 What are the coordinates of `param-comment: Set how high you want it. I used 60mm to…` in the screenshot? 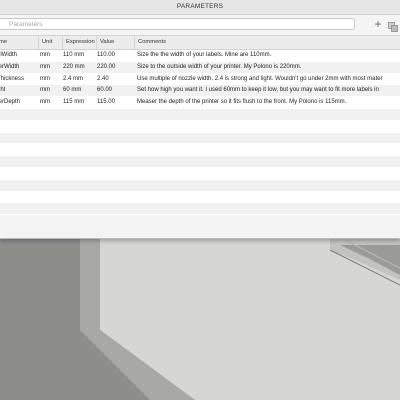 It's located at (268, 90).